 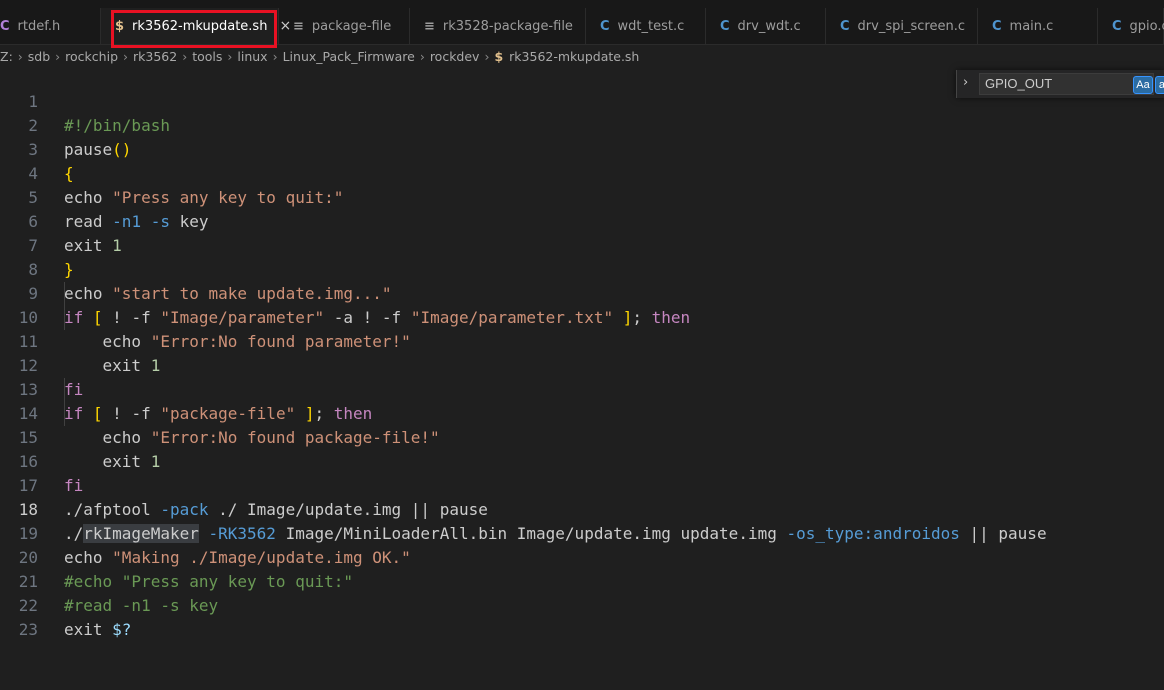 I want to click on code-line: 22 exit $?, so click(x=582, y=604).